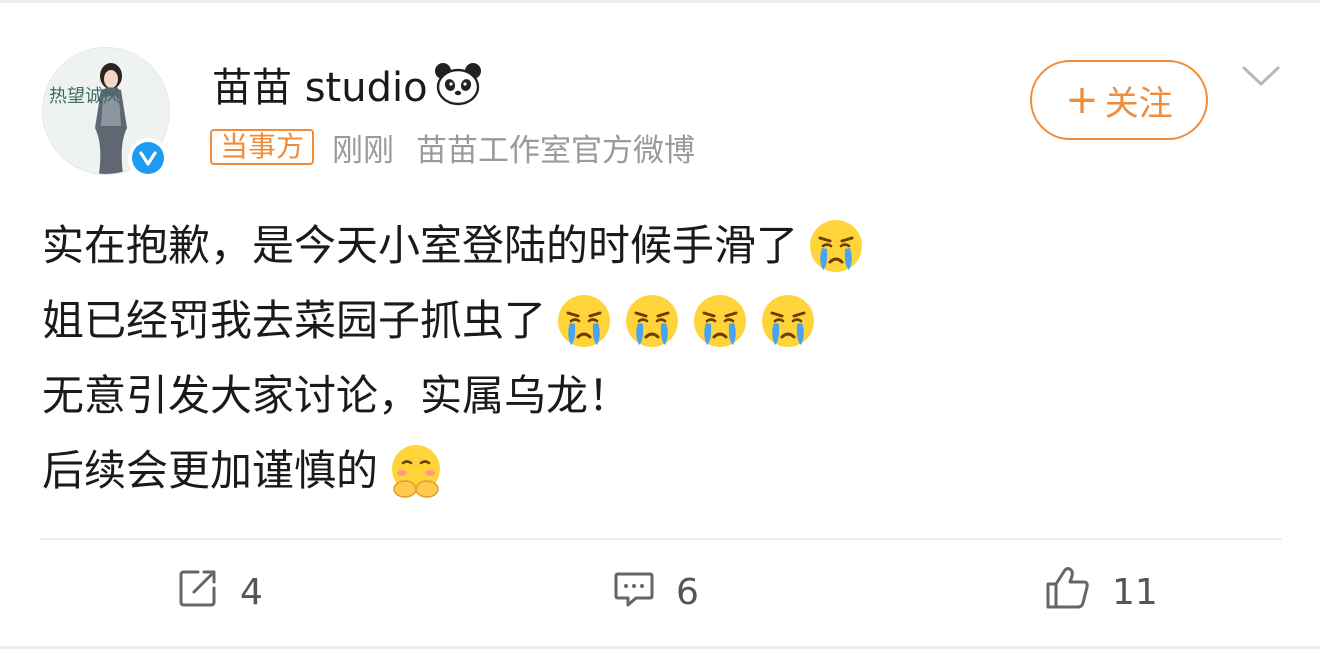  Describe the element at coordinates (262, 147) in the screenshot. I see `party-tag: 当事方` at that location.